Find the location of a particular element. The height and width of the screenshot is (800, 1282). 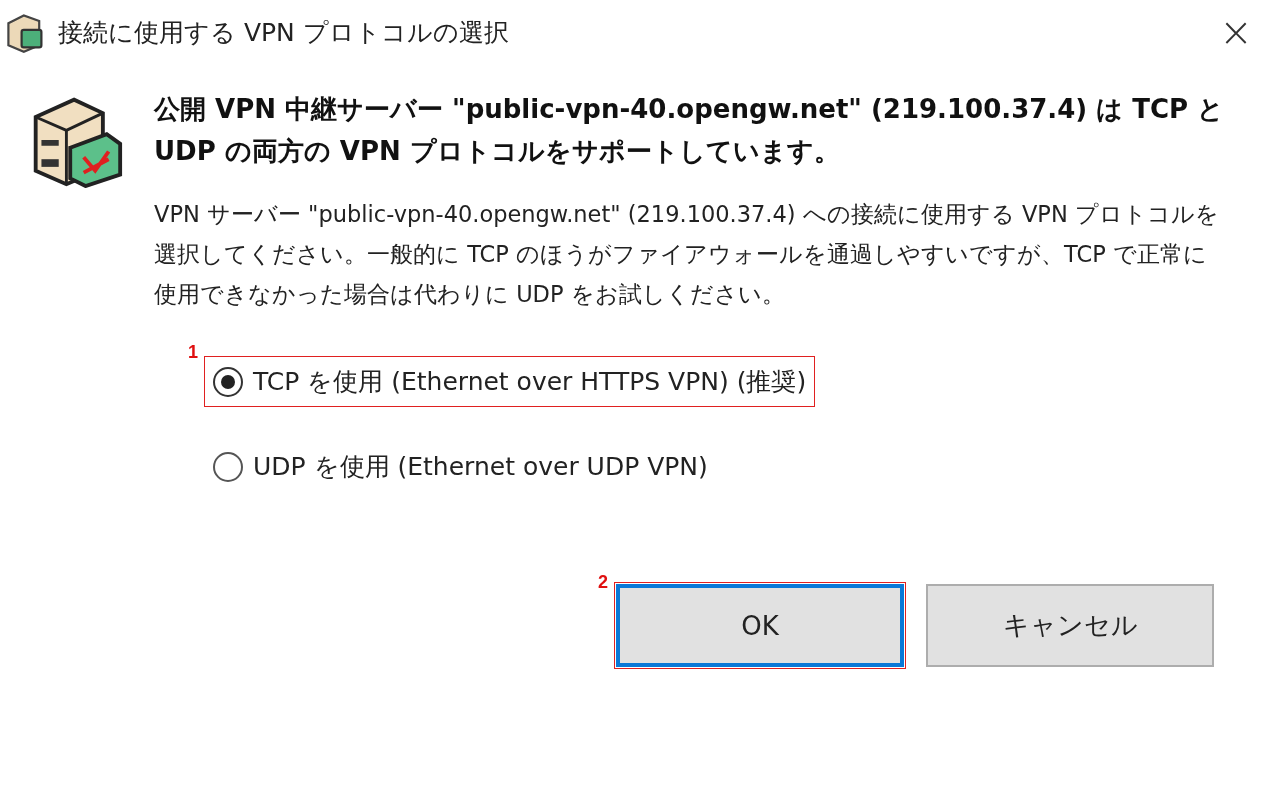

annotation-number: 1 is located at coordinates (193, 352).